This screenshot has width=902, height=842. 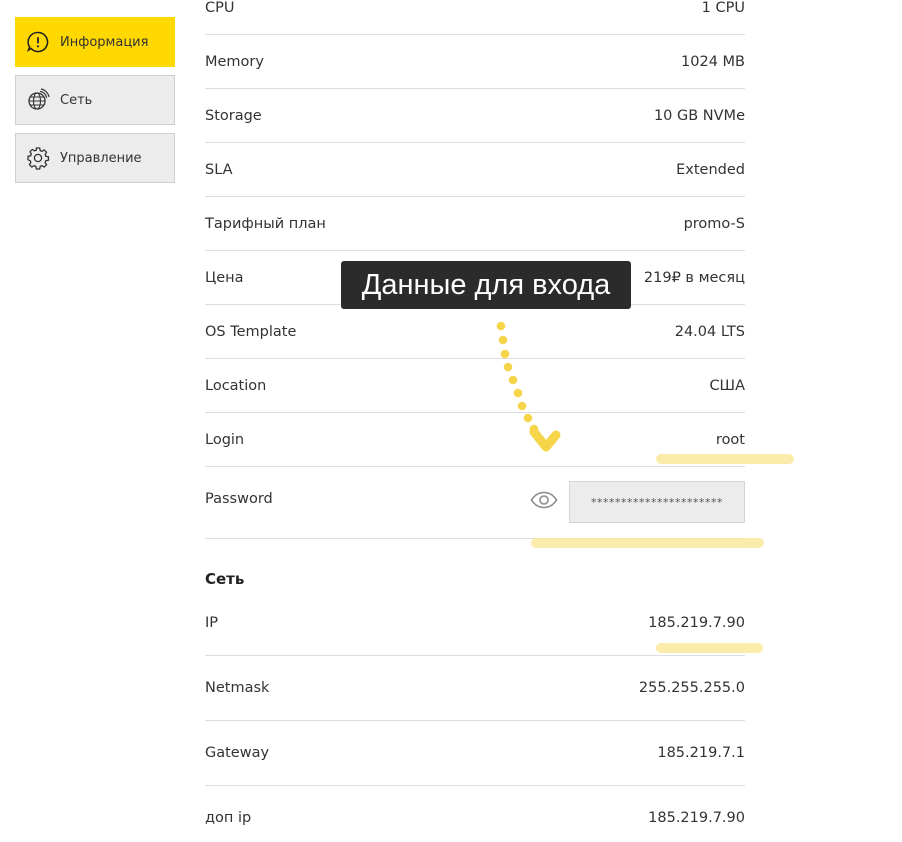 What do you see at coordinates (251, 332) in the screenshot?
I see `row-label: OS Template` at bounding box center [251, 332].